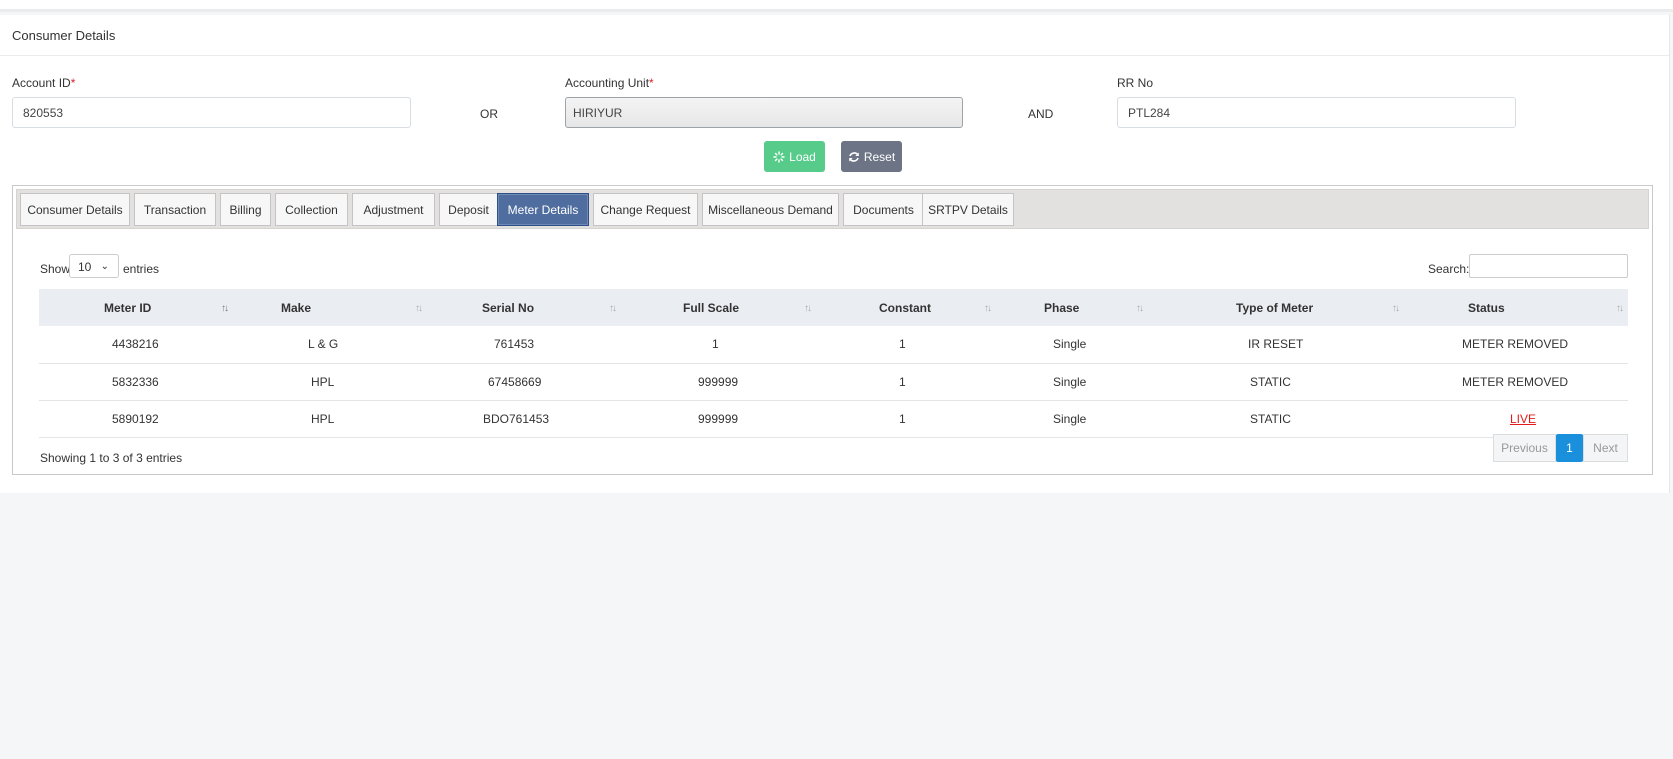  What do you see at coordinates (524, 345) in the screenshot?
I see `cell-serial-no: 761453` at bounding box center [524, 345].